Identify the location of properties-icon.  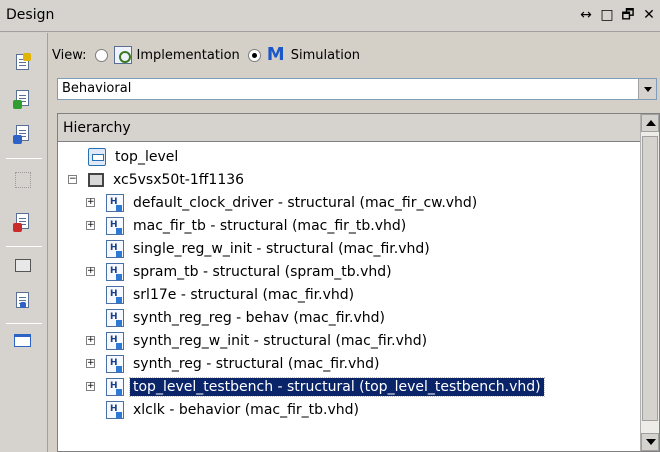
(23, 266).